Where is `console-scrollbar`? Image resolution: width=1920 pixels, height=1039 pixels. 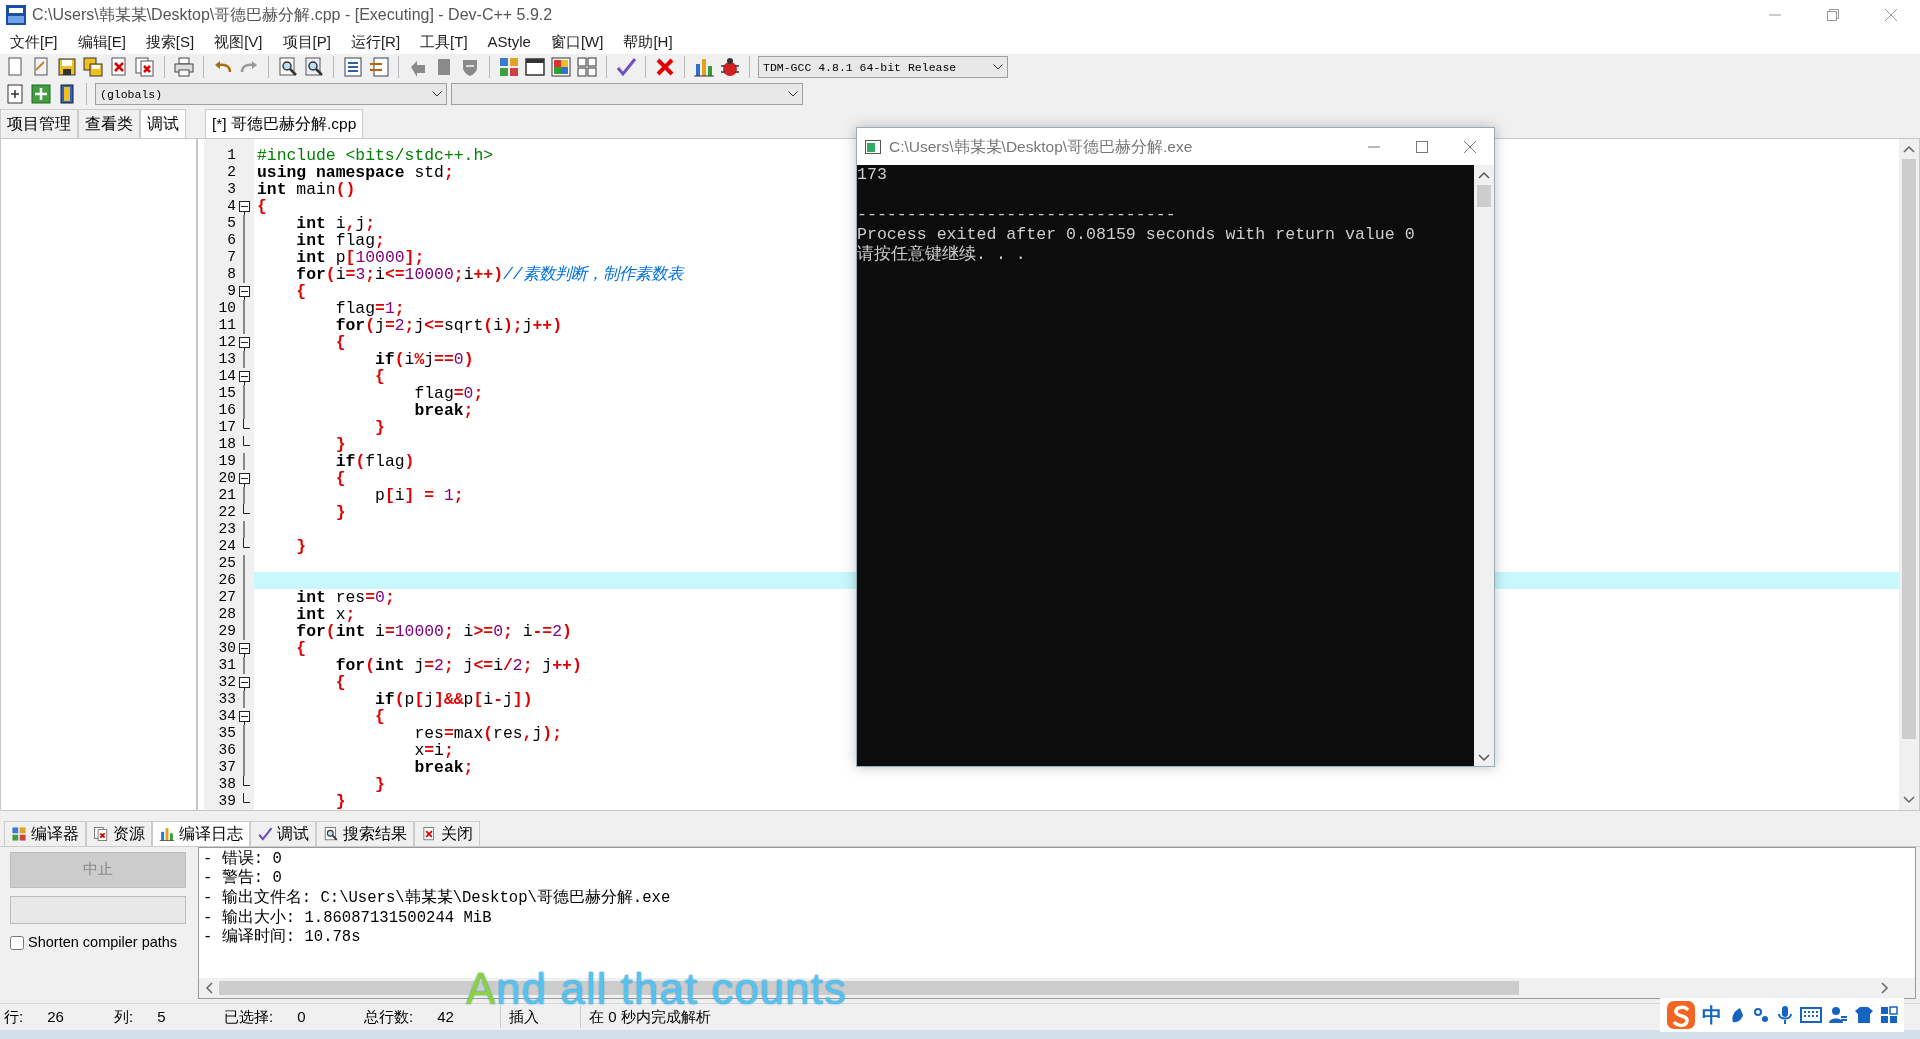
console-scrollbar is located at coordinates (1484, 465).